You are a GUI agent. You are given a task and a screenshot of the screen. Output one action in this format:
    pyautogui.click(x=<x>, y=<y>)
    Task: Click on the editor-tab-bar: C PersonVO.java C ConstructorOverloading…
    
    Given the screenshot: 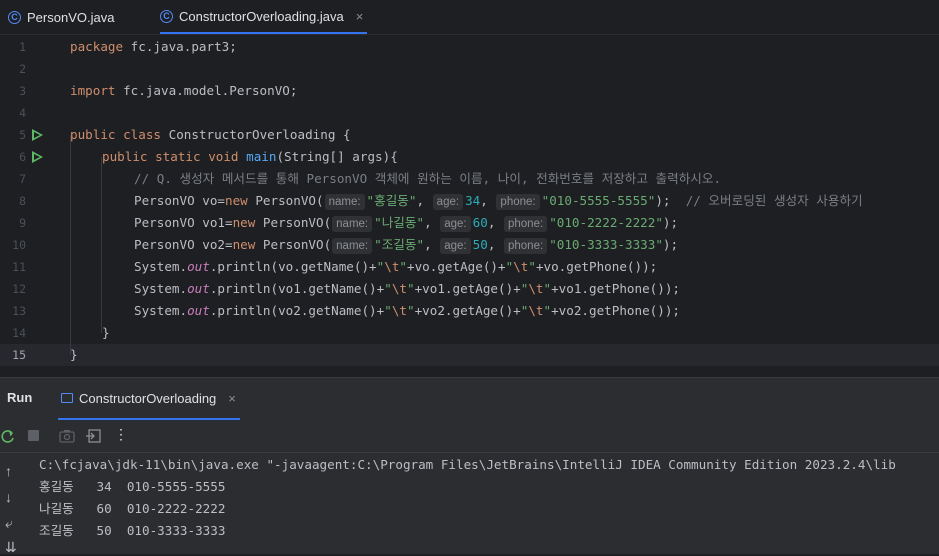 What is the action you would take?
    pyautogui.click(x=469, y=17)
    